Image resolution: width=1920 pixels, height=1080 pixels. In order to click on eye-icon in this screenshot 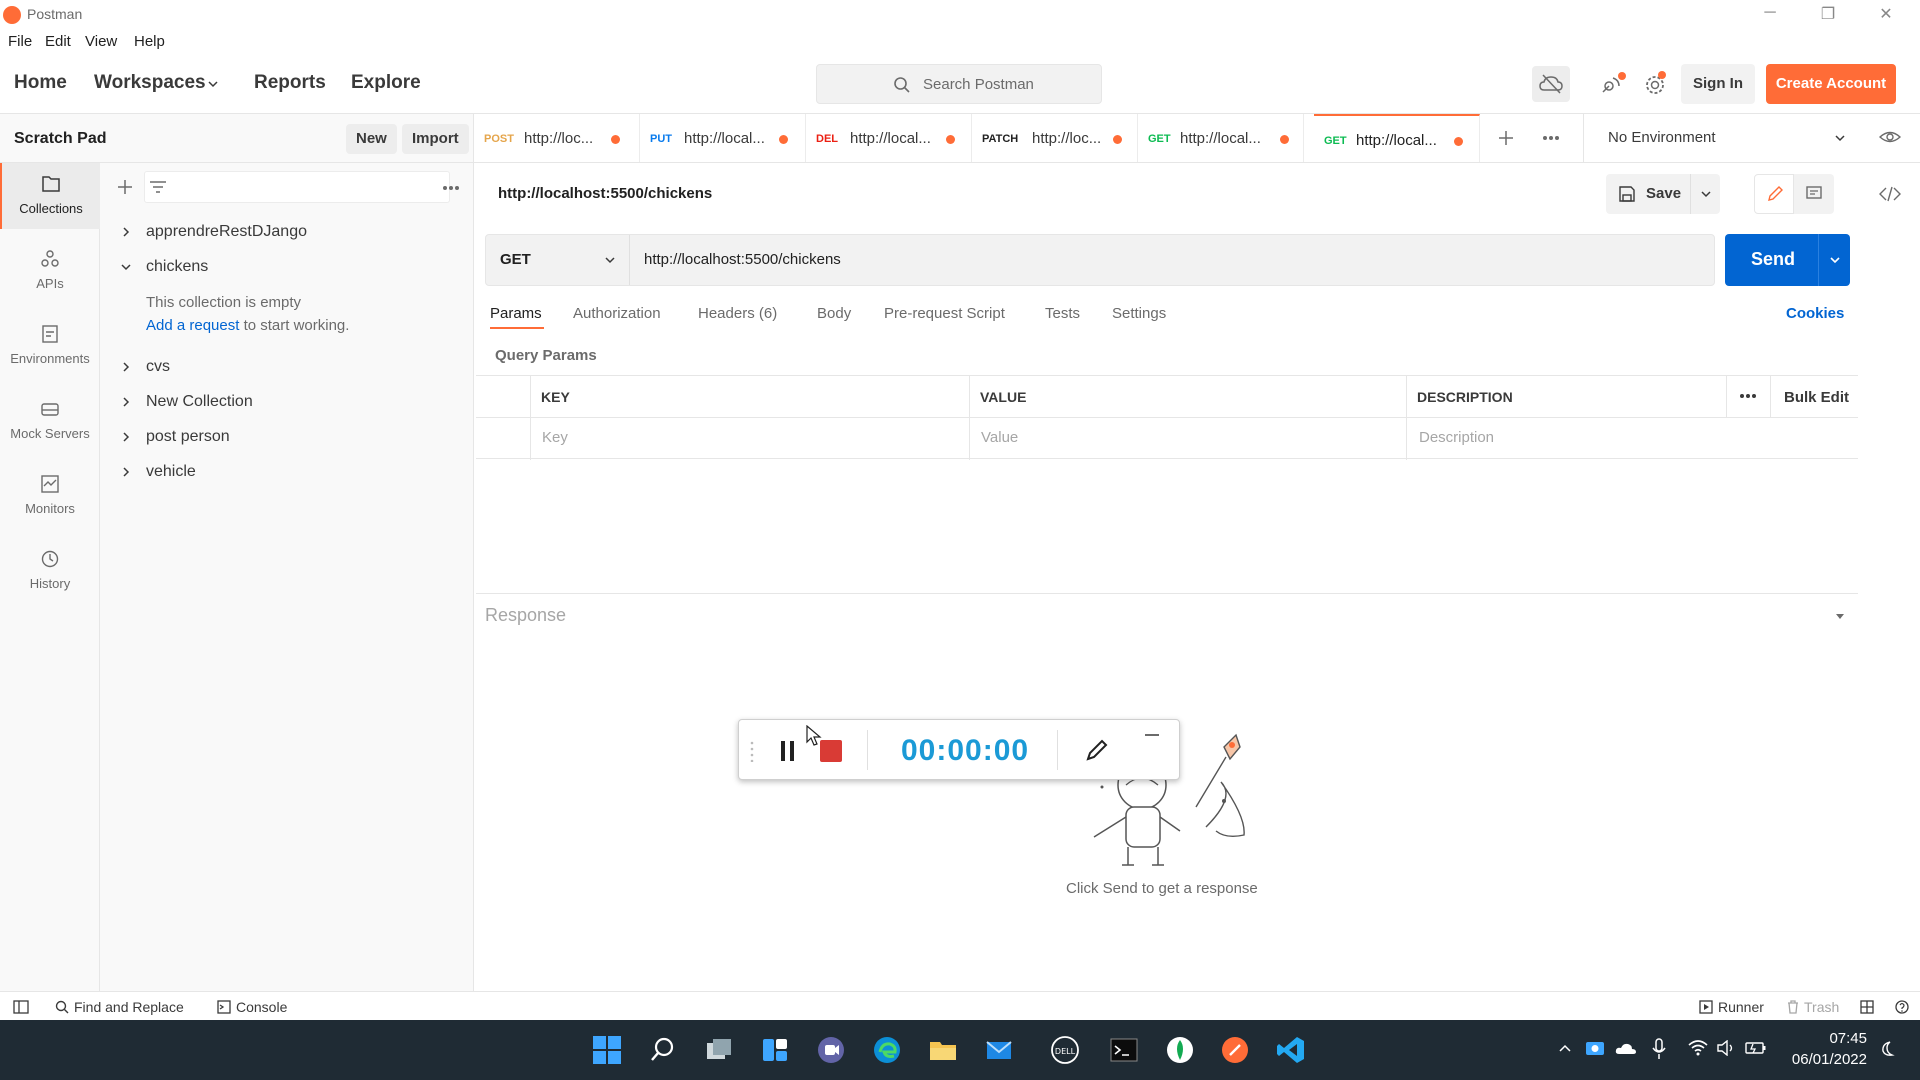, I will do `click(1890, 137)`.